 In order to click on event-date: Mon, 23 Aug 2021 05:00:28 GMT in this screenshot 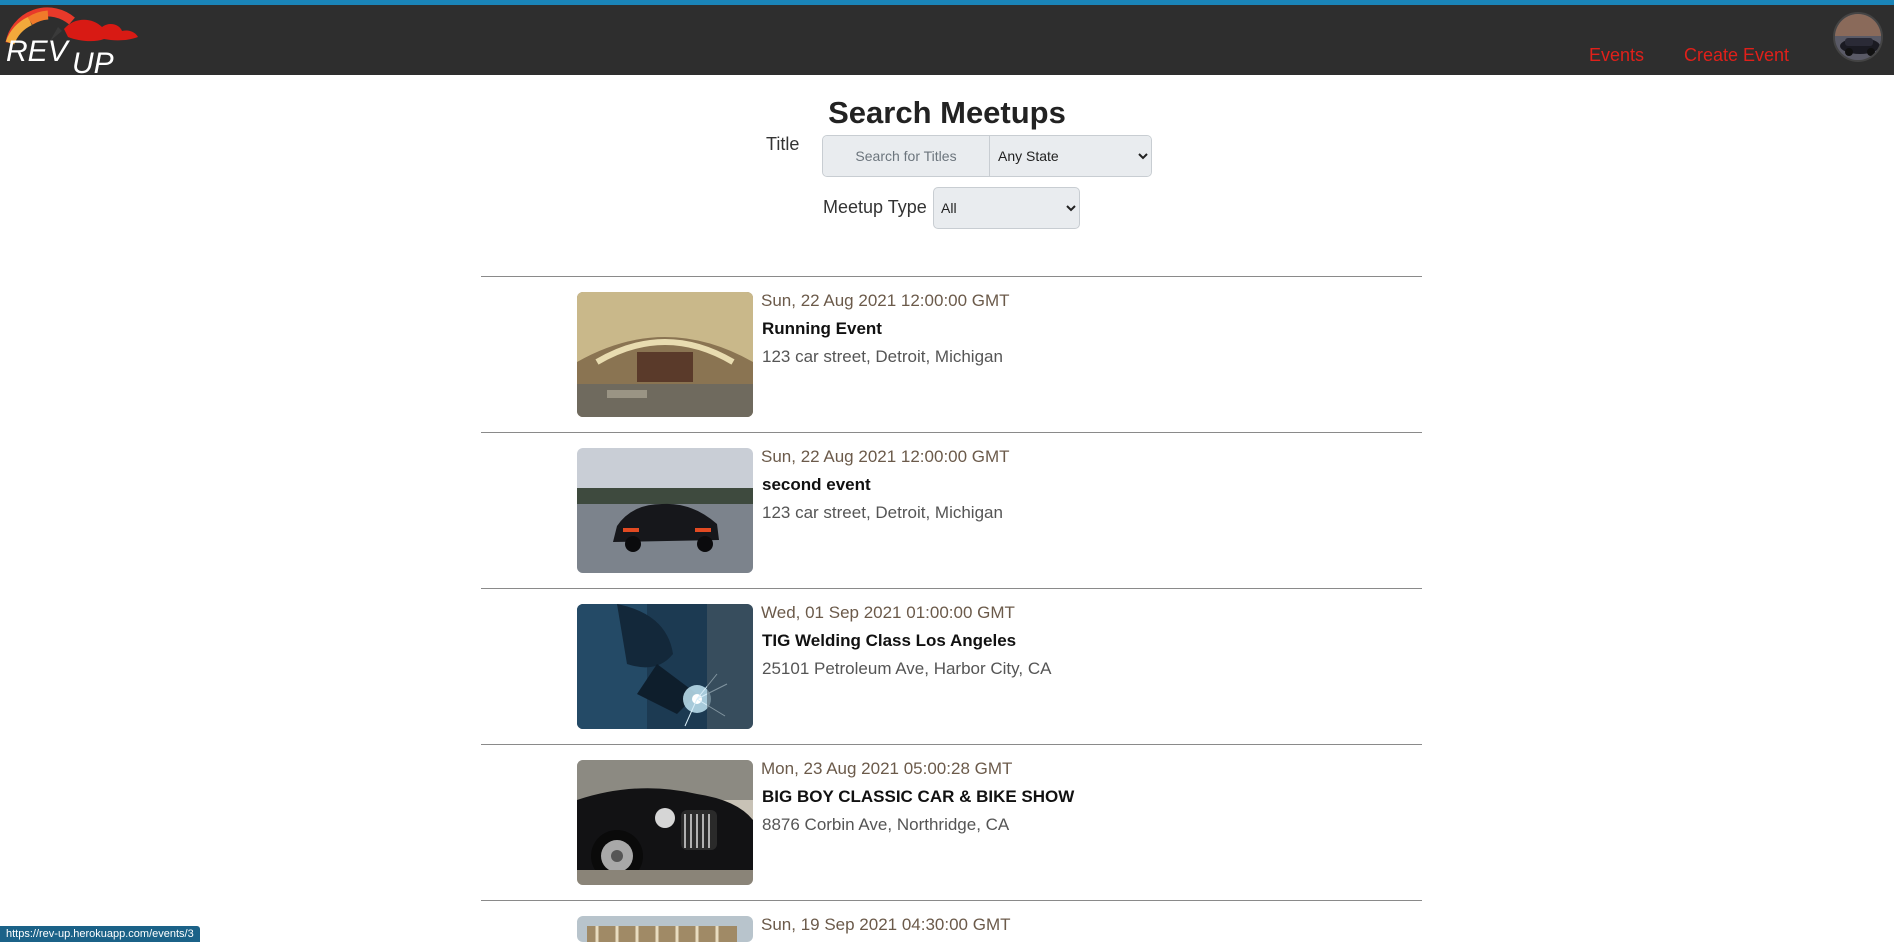, I will do `click(887, 768)`.